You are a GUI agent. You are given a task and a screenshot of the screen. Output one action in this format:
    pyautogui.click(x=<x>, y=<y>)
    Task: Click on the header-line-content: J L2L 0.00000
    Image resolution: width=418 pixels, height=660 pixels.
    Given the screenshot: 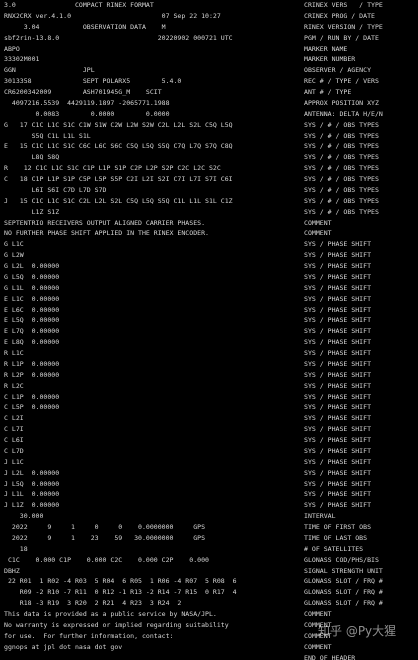 What is the action you would take?
    pyautogui.click(x=32, y=472)
    